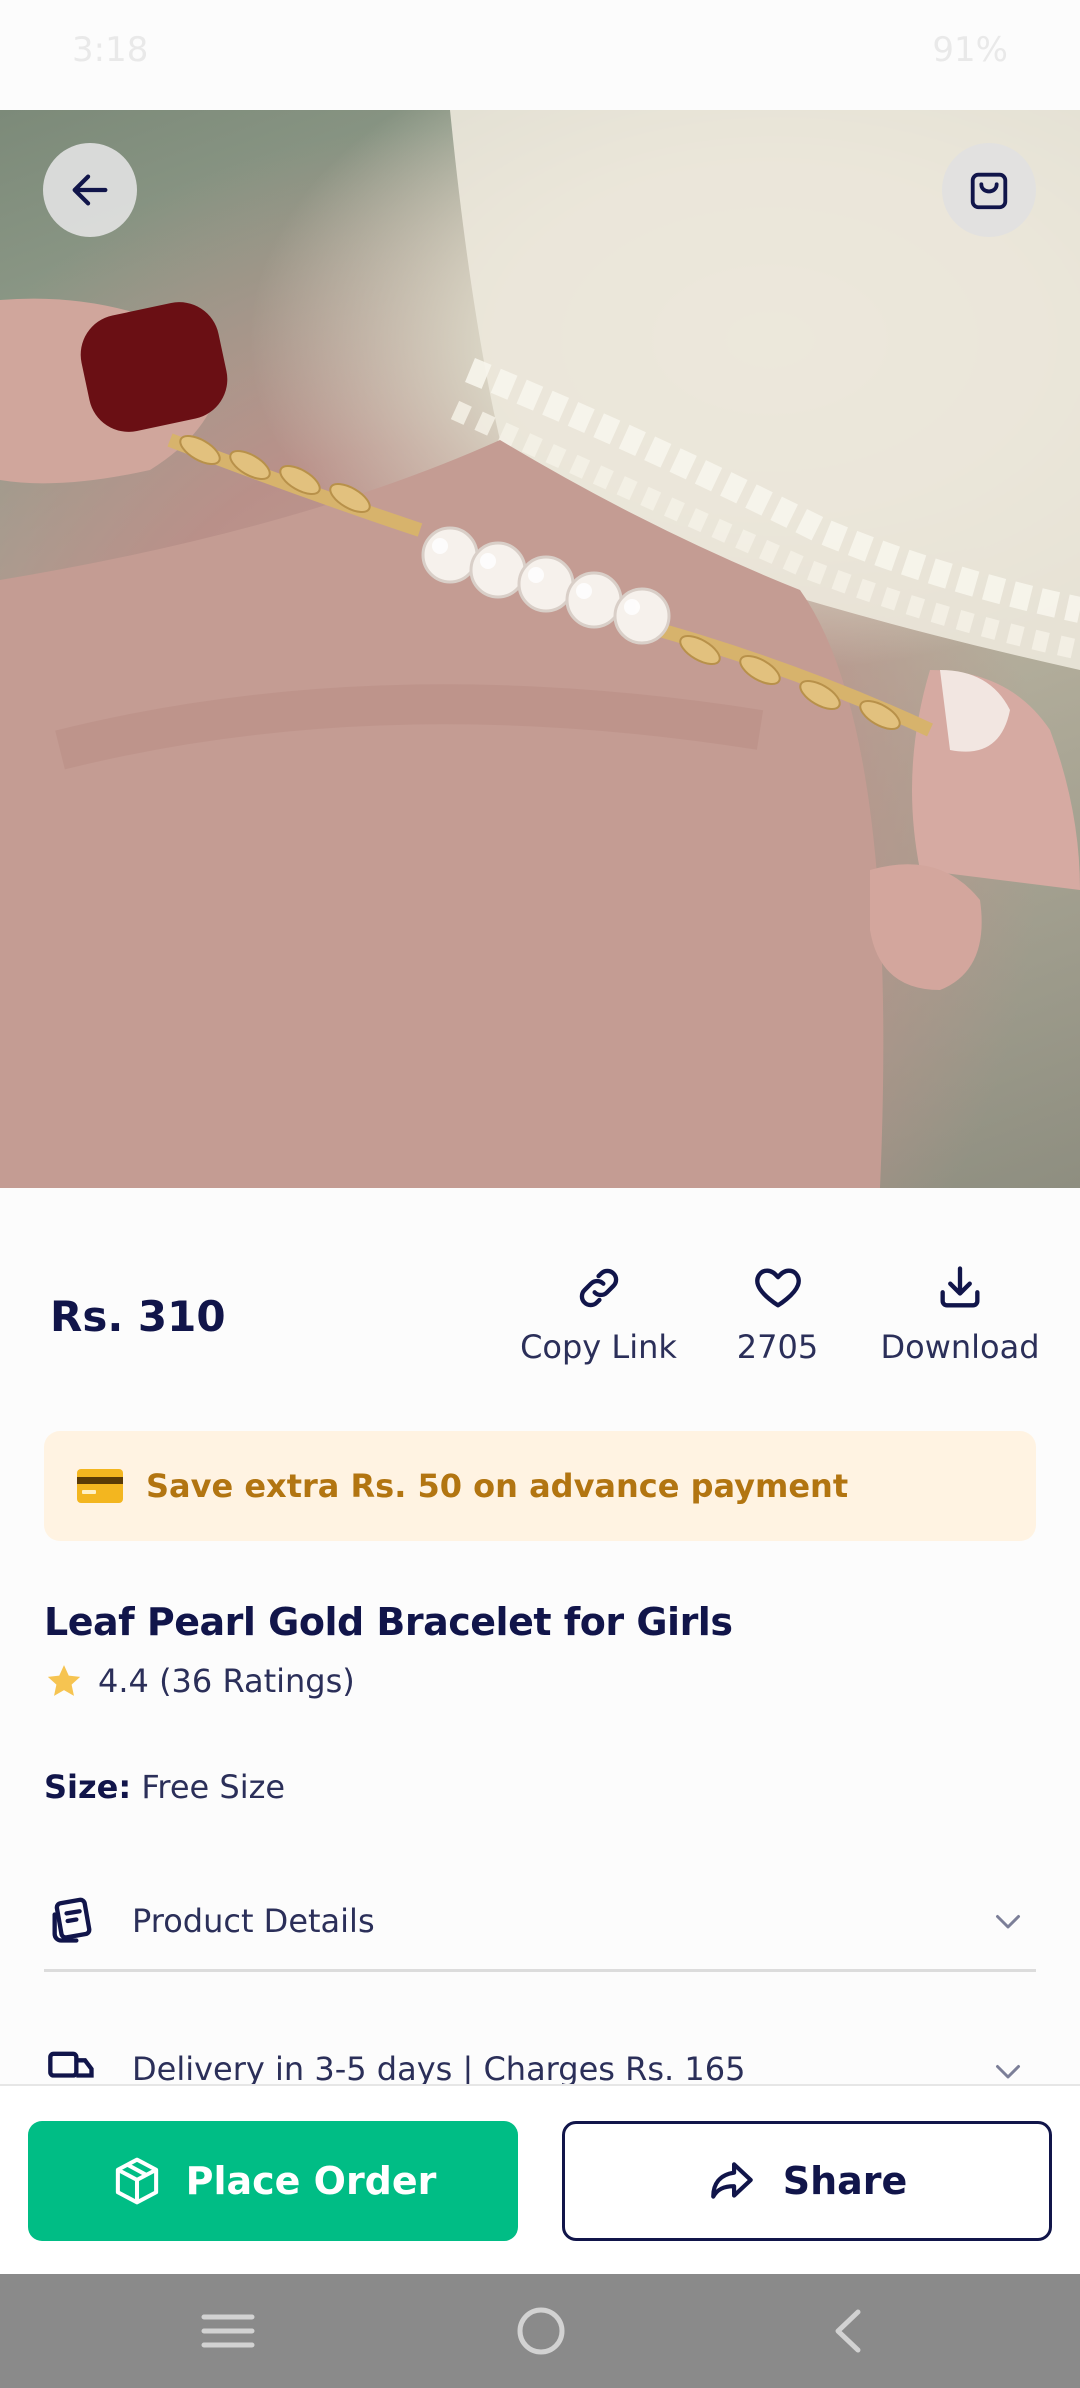 The image size is (1080, 2388). I want to click on back-button, so click(90, 190).